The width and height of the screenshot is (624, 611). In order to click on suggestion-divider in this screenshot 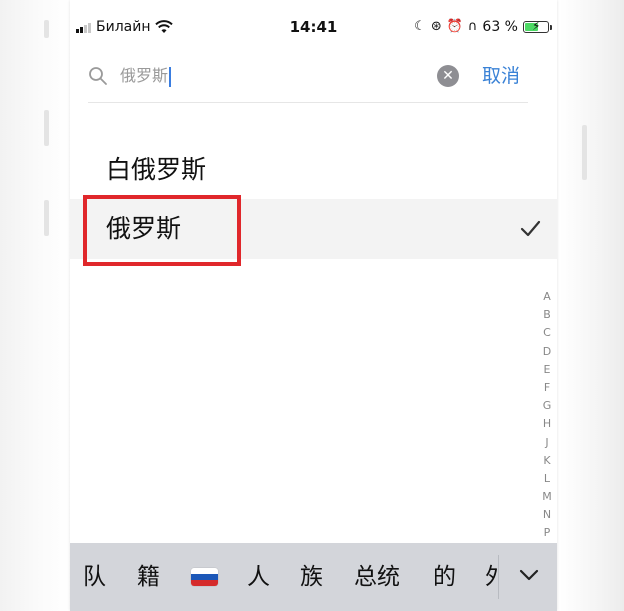, I will do `click(498, 577)`.